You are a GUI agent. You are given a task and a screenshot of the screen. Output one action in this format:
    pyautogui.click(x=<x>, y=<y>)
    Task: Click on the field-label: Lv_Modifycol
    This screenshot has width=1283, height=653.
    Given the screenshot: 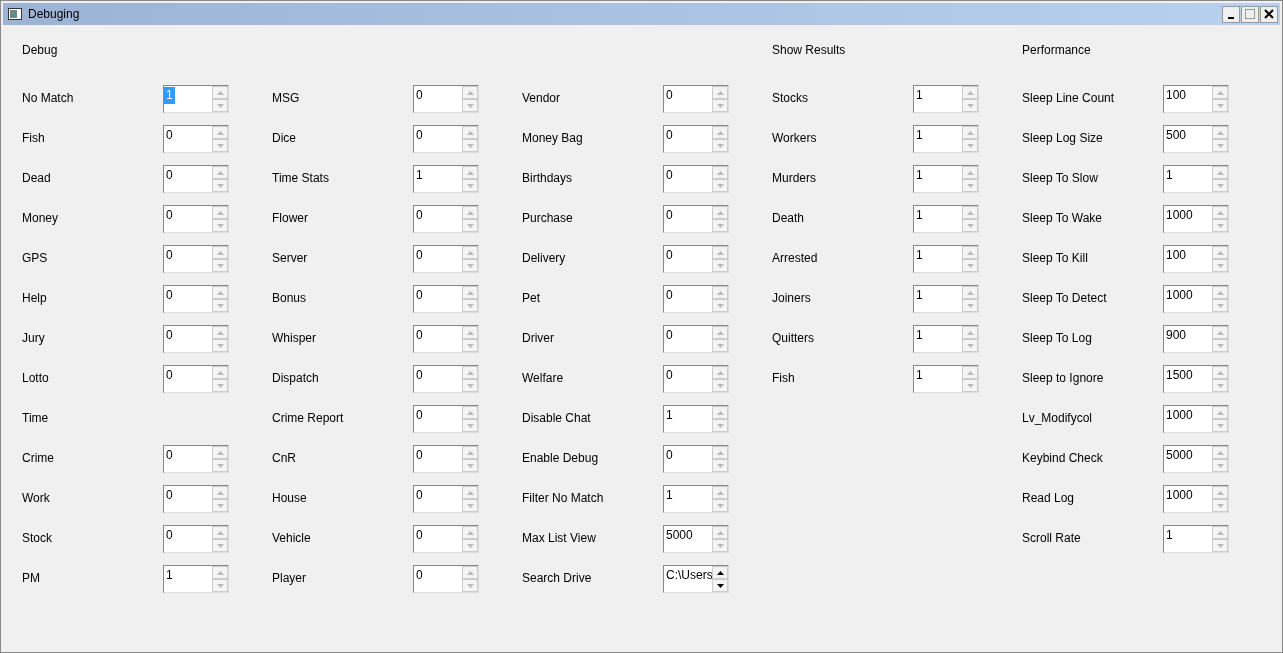 What is the action you would take?
    pyautogui.click(x=1058, y=418)
    